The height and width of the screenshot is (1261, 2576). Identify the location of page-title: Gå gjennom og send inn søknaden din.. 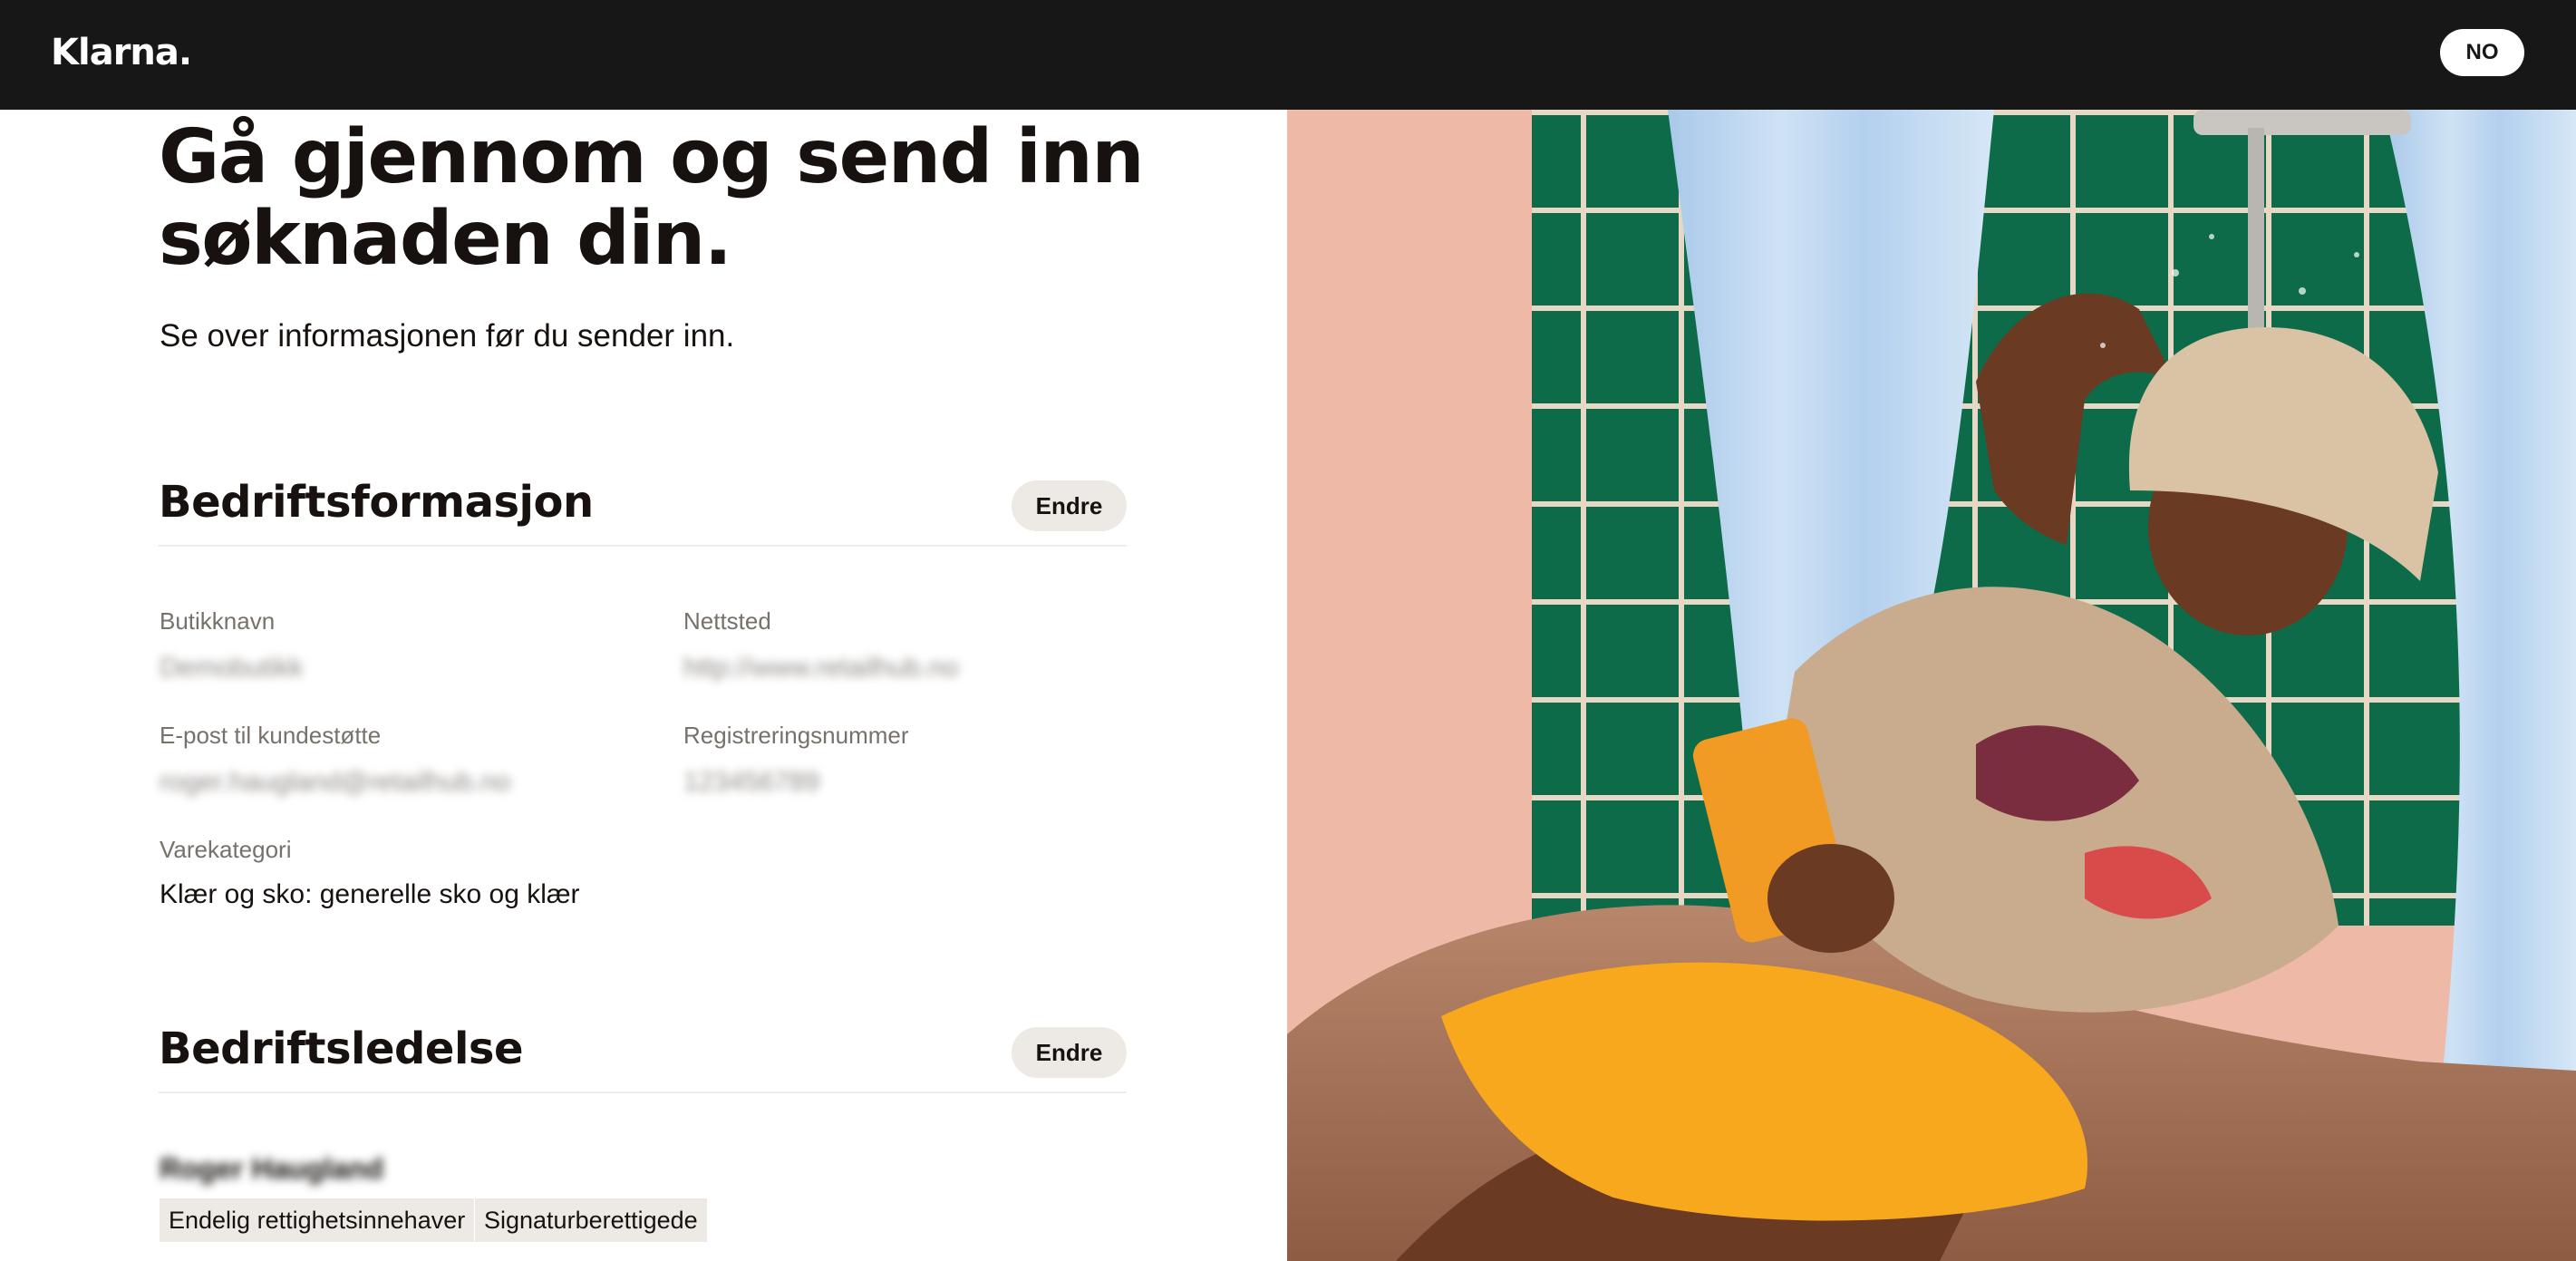
(702, 198).